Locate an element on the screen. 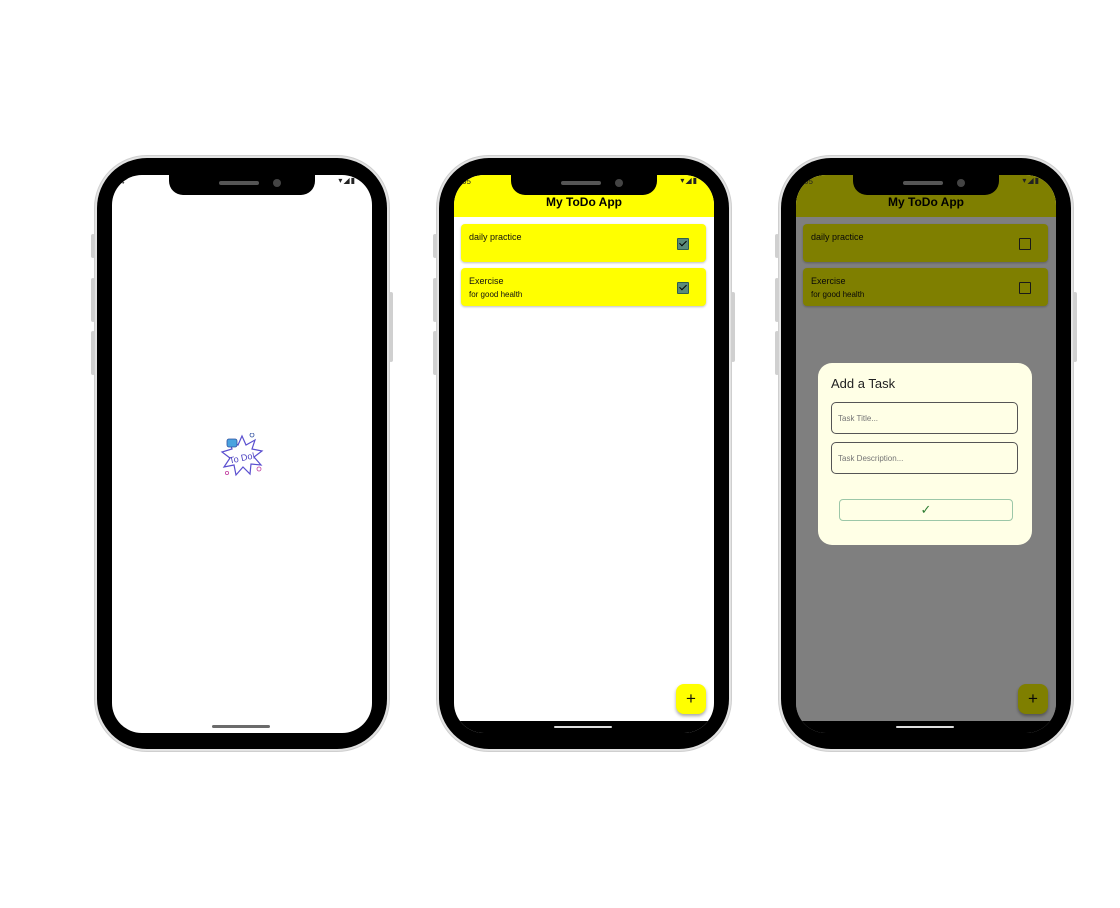 This screenshot has height=908, width=1120. add-task-button: + is located at coordinates (691, 699).